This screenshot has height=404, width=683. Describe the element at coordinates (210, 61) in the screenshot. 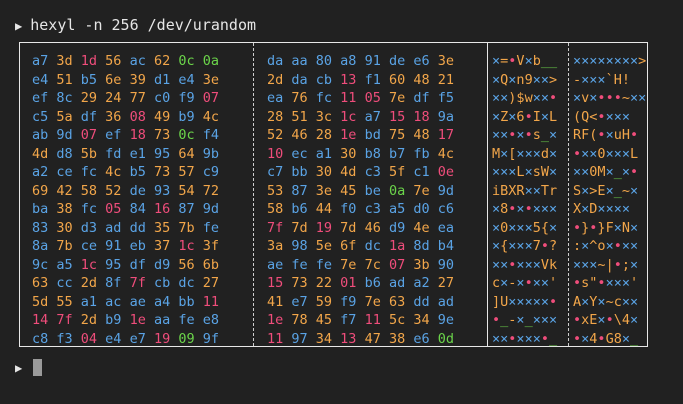

I see `hex-byte: 0a` at that location.